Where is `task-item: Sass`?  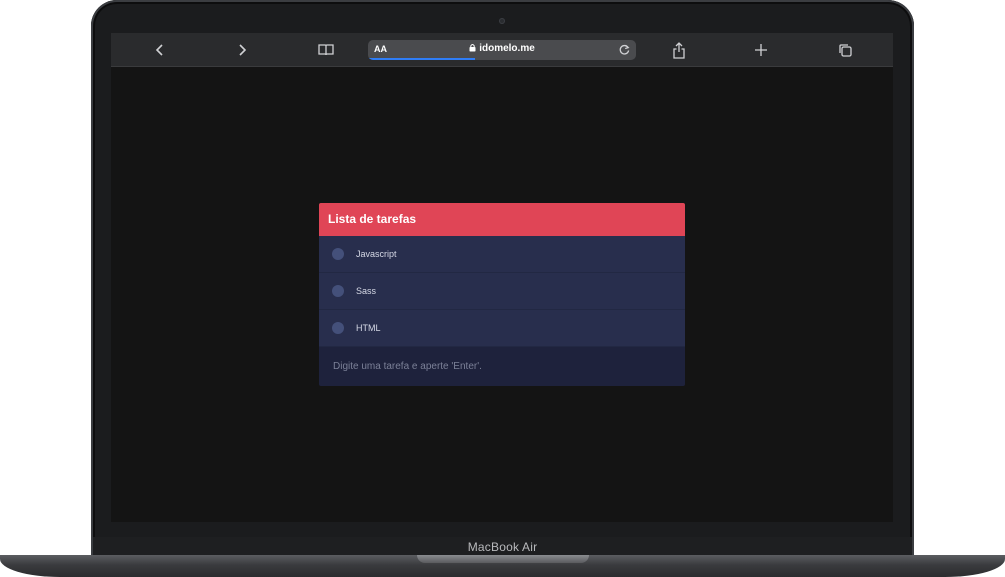 task-item: Sass is located at coordinates (502, 291).